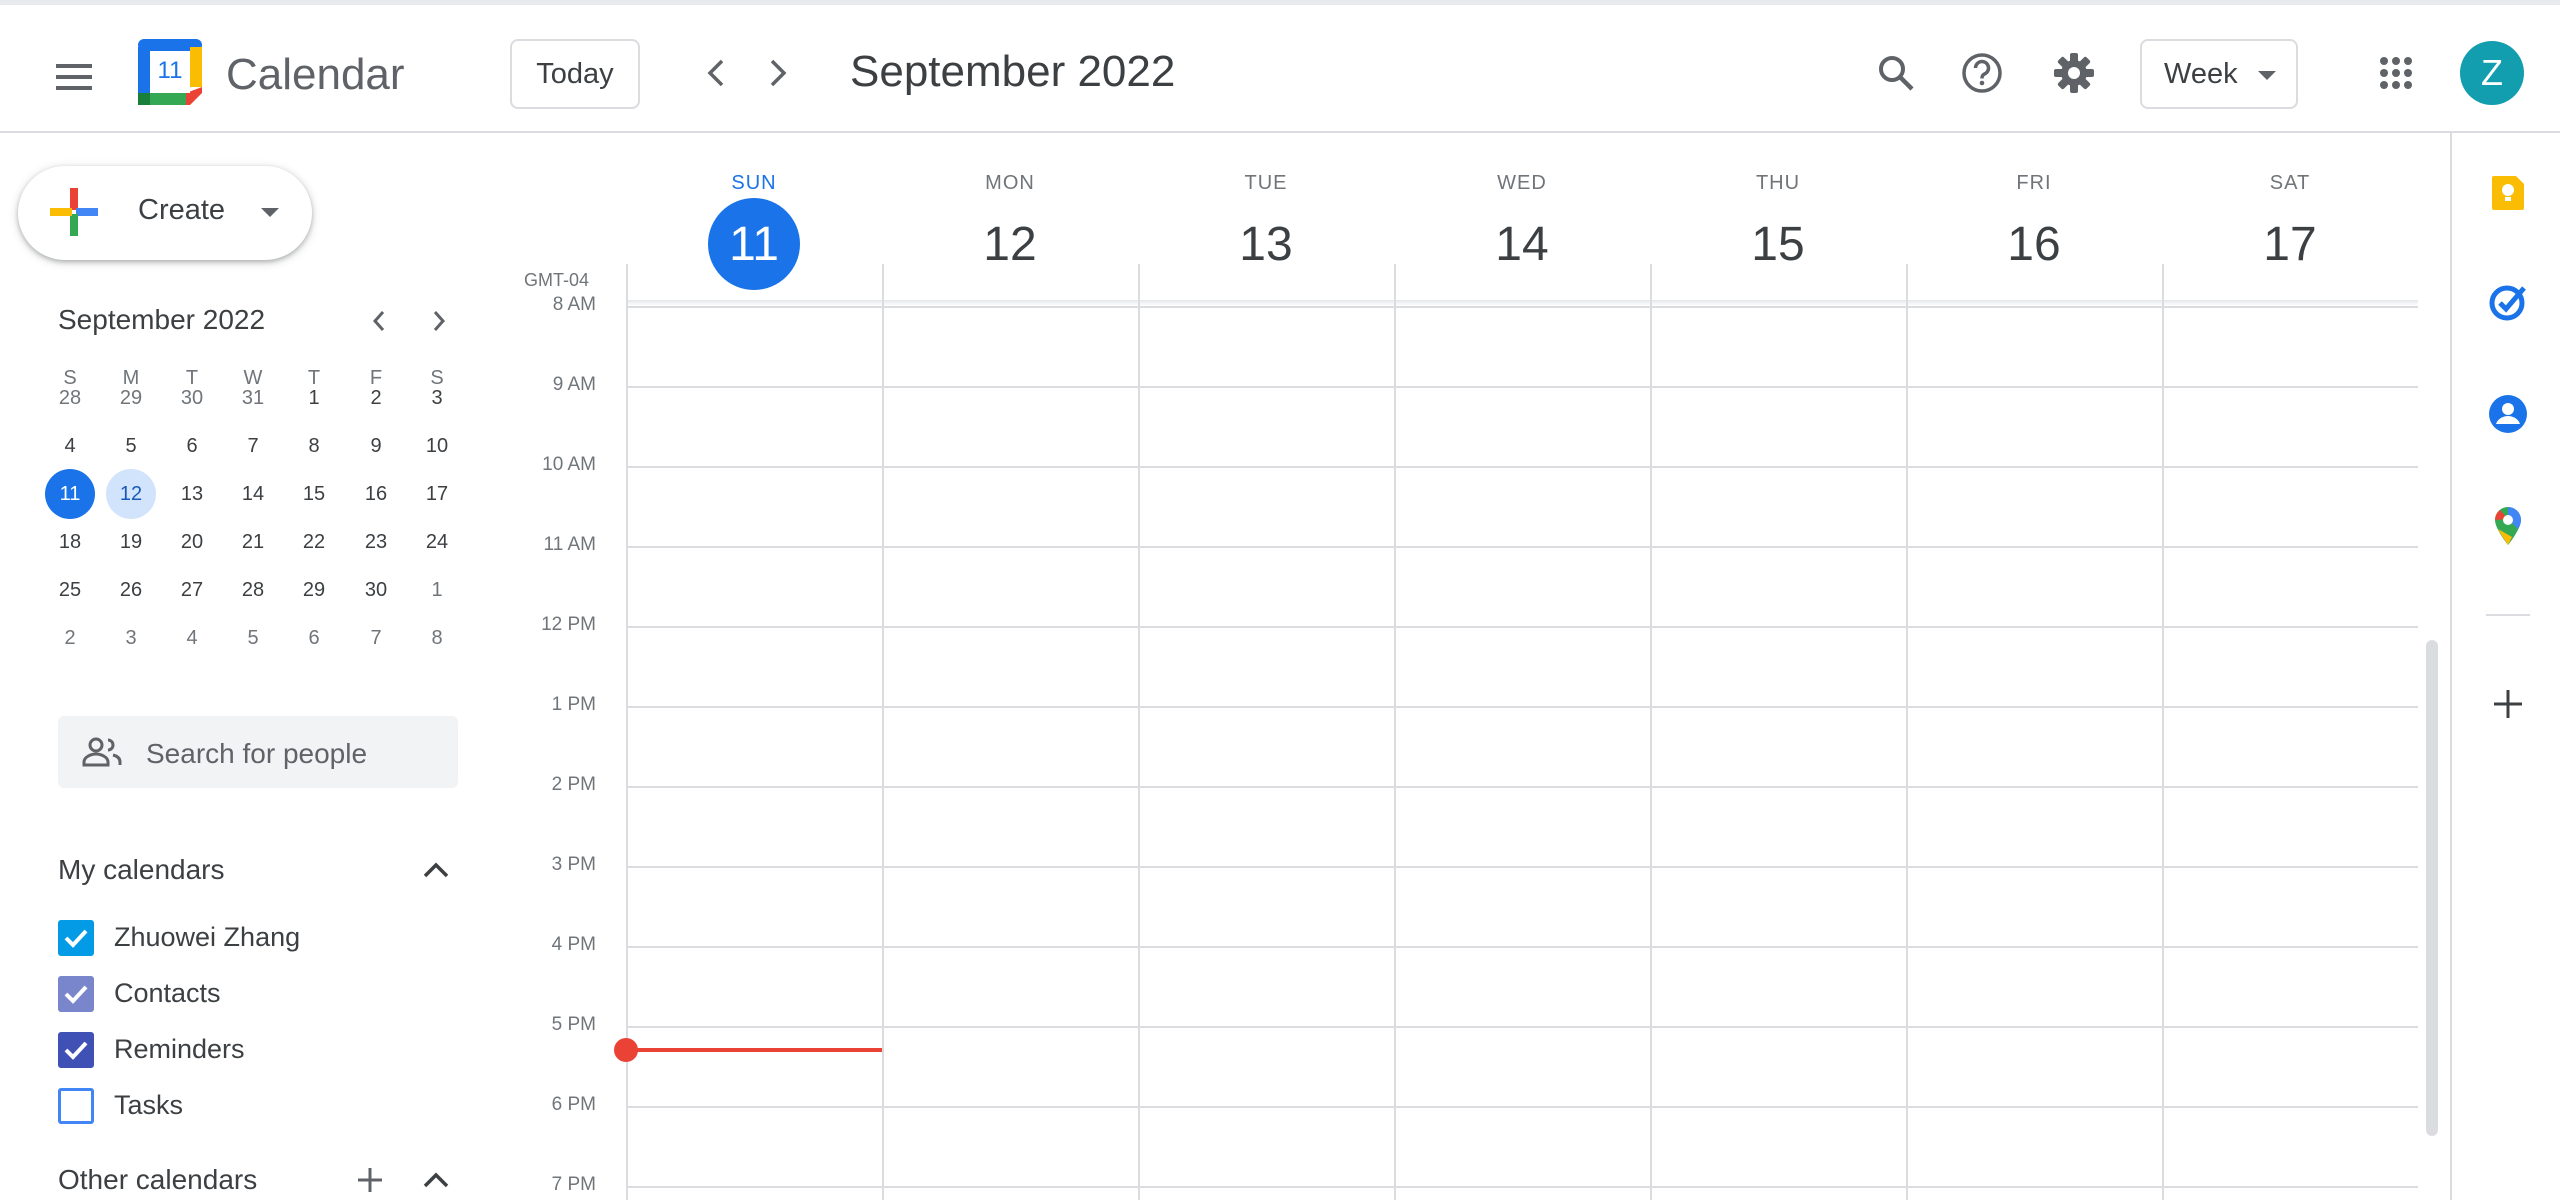 The width and height of the screenshot is (2560, 1200). What do you see at coordinates (258, 1048) in the screenshot?
I see `calendar-list-item: Reminders` at bounding box center [258, 1048].